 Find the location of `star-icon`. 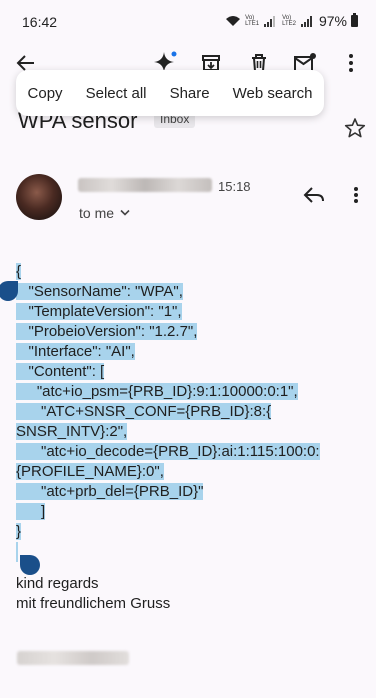

star-icon is located at coordinates (355, 128).